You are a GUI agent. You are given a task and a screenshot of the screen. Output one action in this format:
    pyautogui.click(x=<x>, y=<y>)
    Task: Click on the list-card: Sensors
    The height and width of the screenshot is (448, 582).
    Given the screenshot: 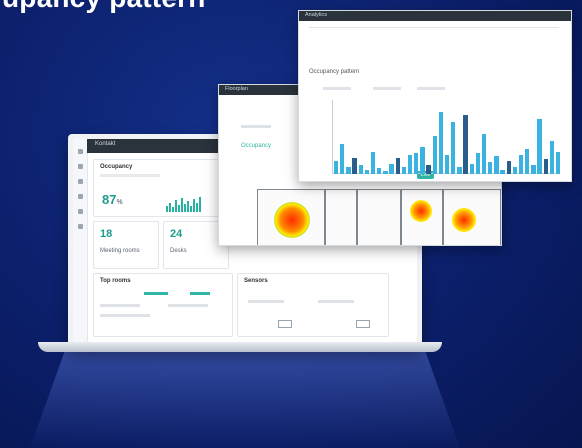 What is the action you would take?
    pyautogui.click(x=313, y=305)
    